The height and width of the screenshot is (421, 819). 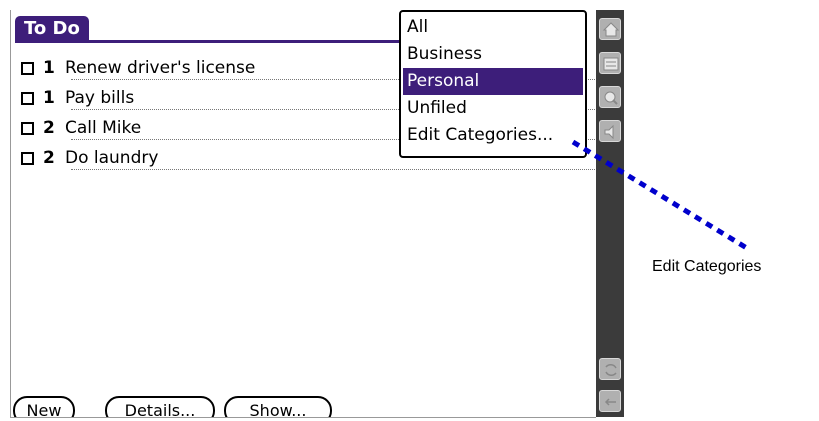 I want to click on callout-leader-line, so click(x=661, y=196).